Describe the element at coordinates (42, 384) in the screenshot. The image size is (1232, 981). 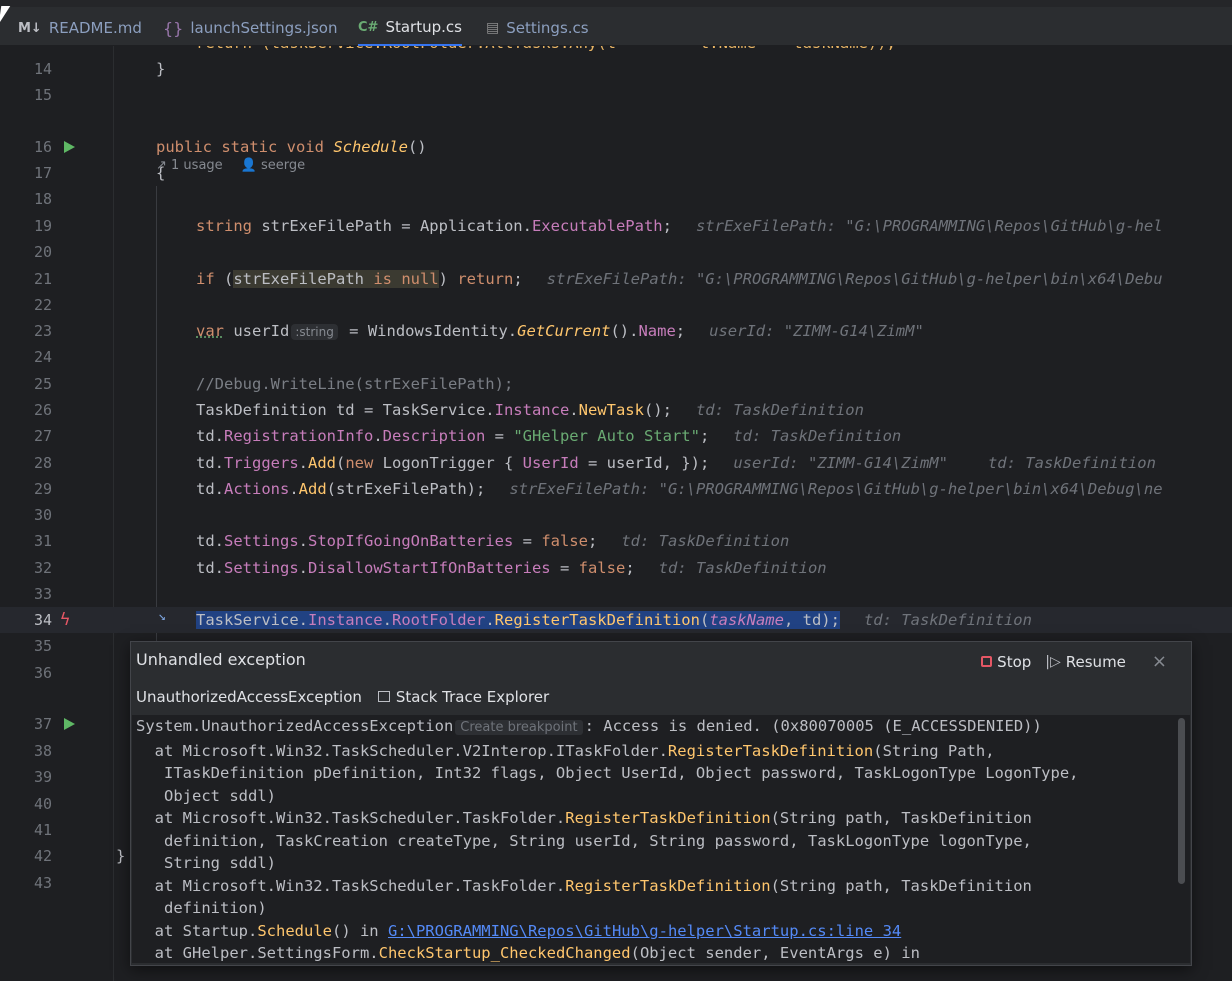
I see `line-number: 25` at that location.